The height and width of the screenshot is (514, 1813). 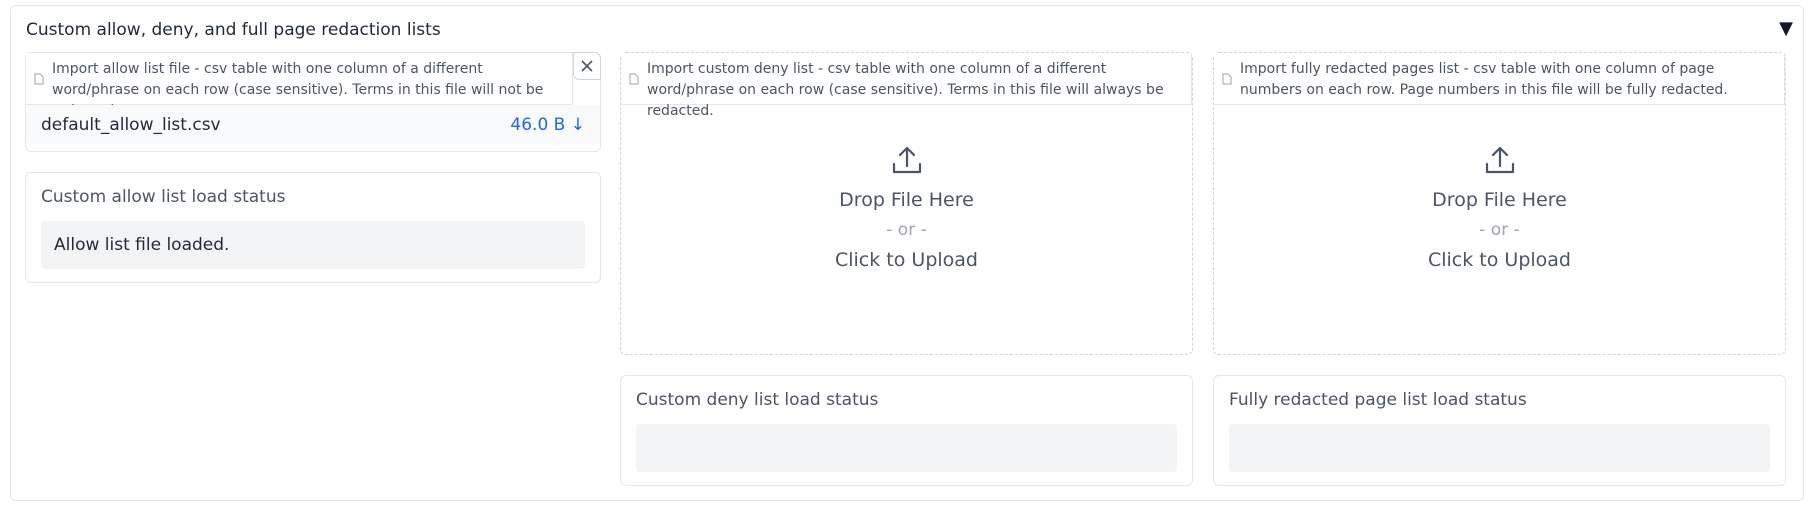 I want to click on redacted-pages-status-panel: Fully redacted page list load status, so click(x=1499, y=430).